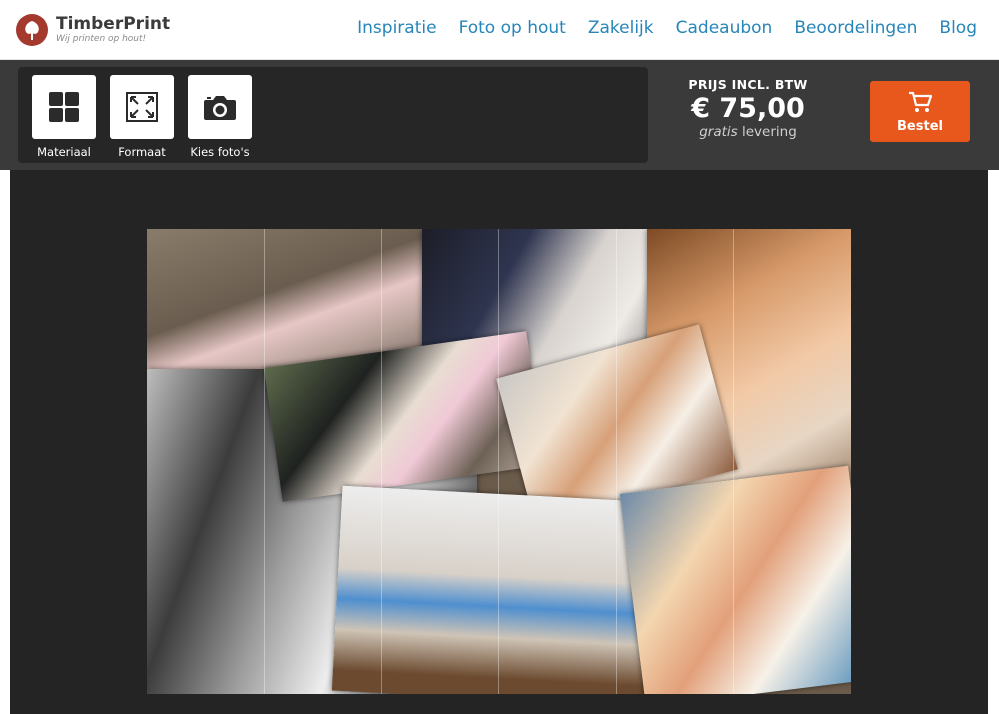 The height and width of the screenshot is (714, 999). I want to click on order-label: Bestel, so click(920, 126).